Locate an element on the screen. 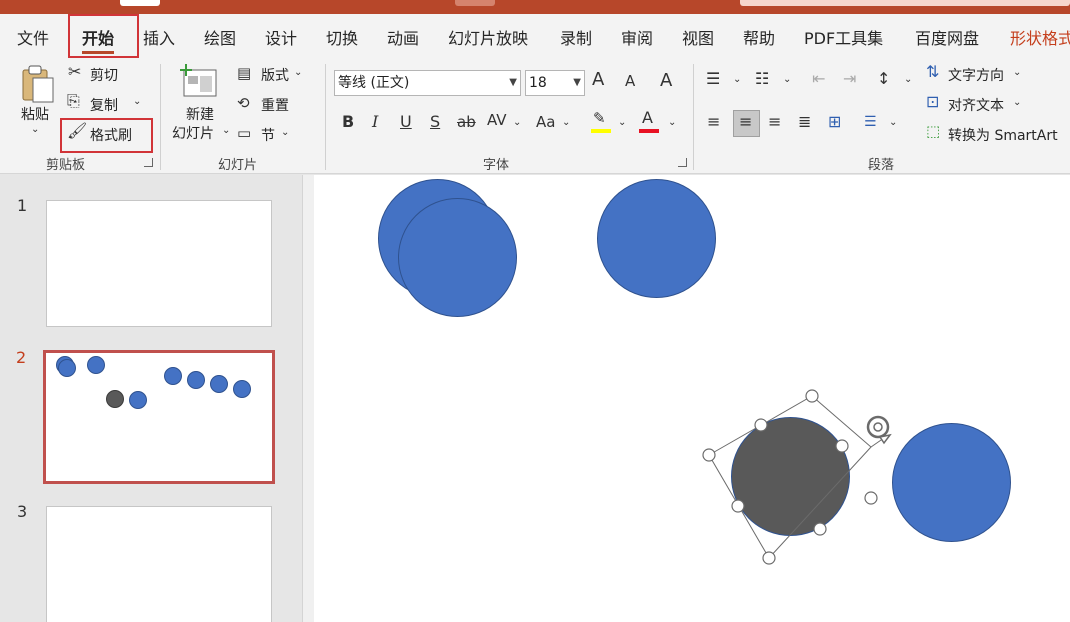 The width and height of the screenshot is (1070, 622). italic-button: I is located at coordinates (375, 122).